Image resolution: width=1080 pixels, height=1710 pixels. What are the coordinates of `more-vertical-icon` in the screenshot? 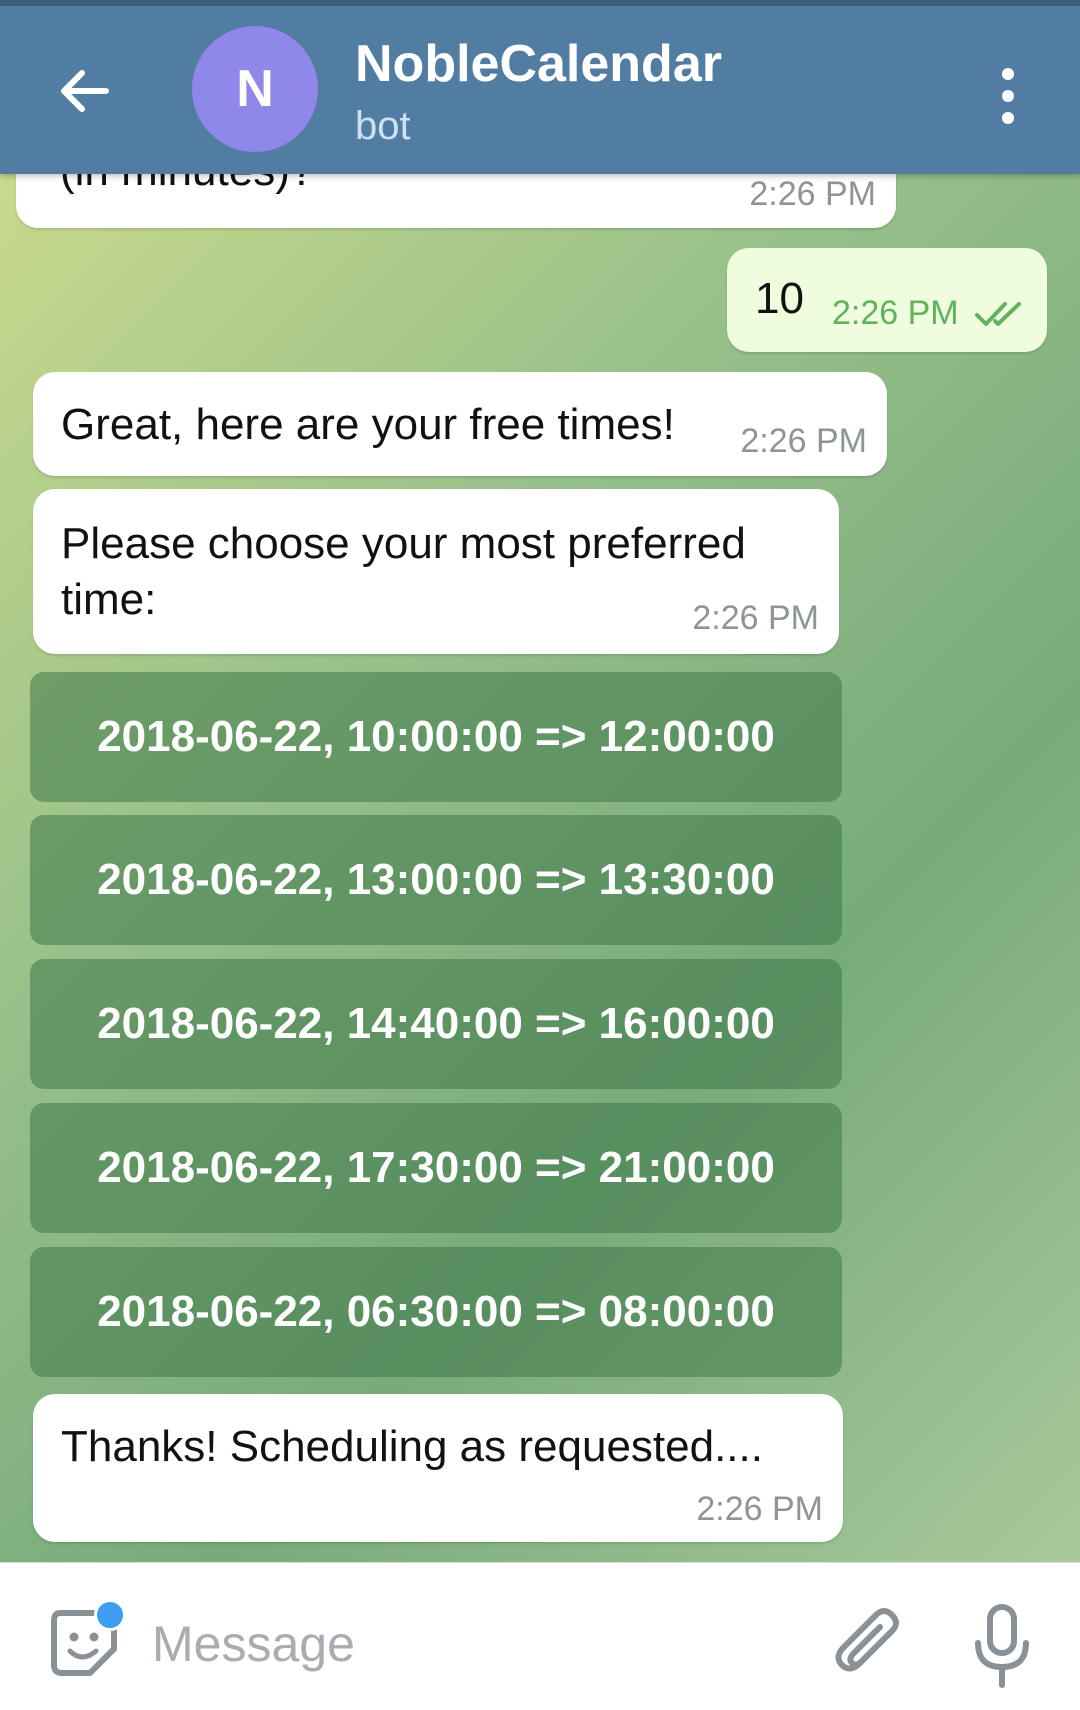 It's located at (1008, 96).